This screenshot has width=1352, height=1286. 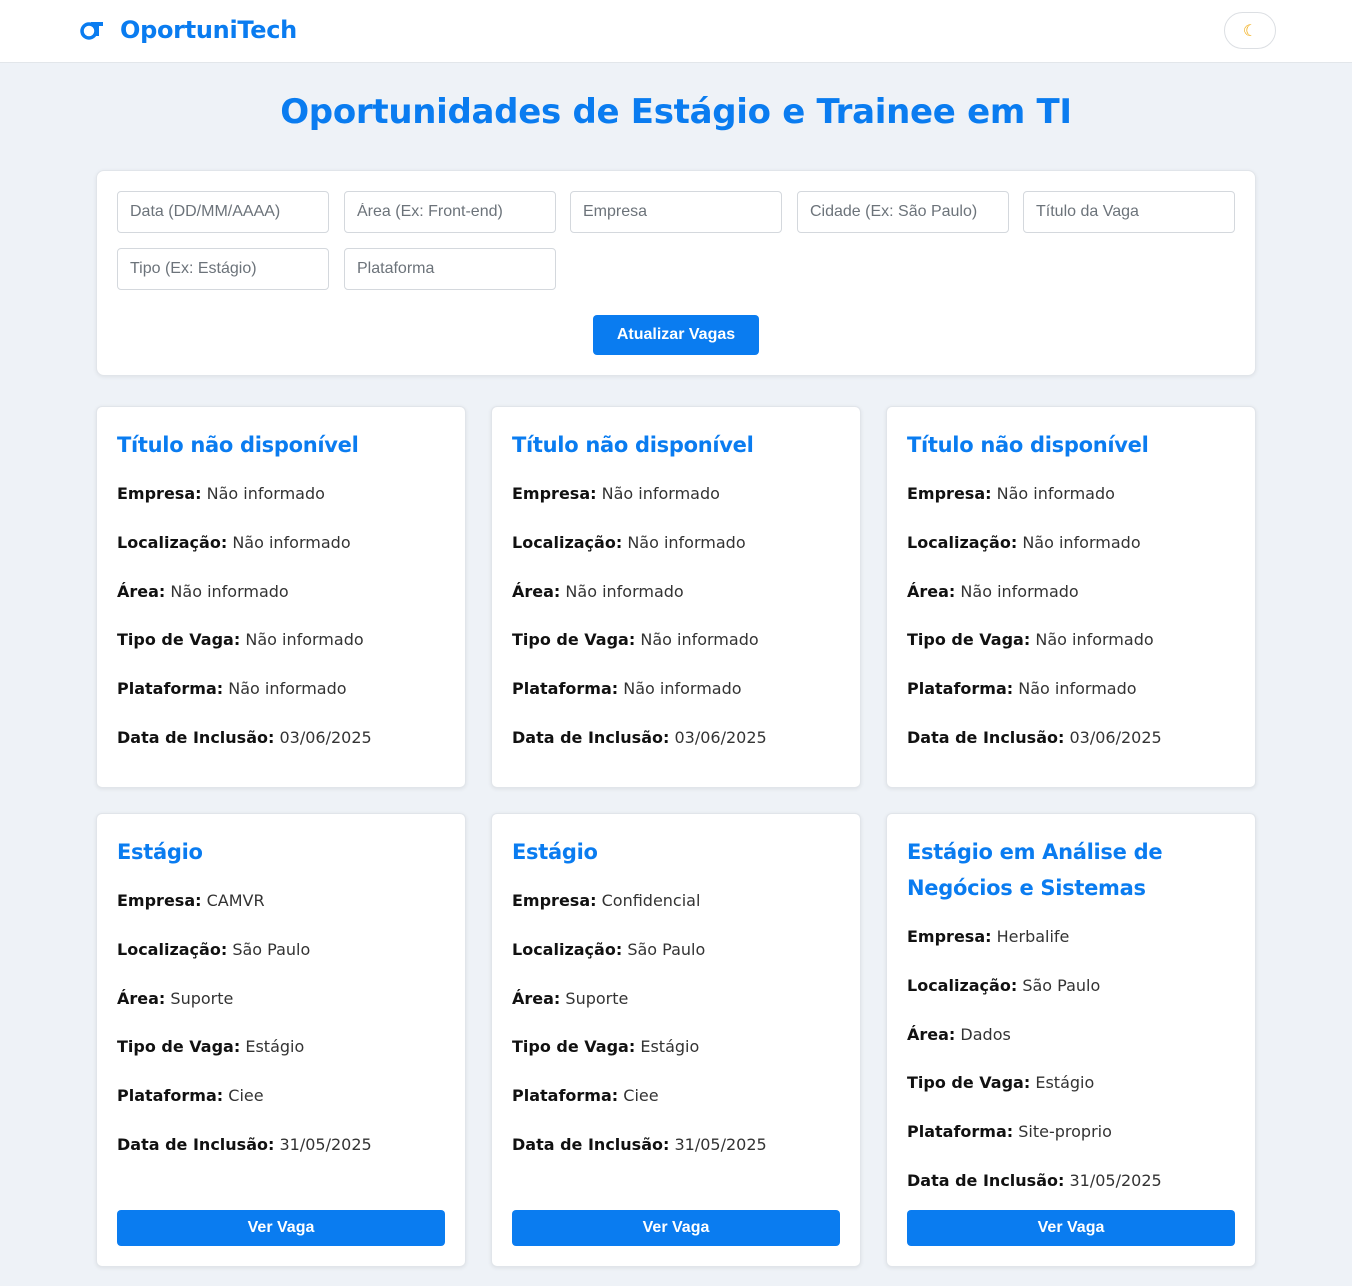 I want to click on area-filter-input, so click(x=450, y=212).